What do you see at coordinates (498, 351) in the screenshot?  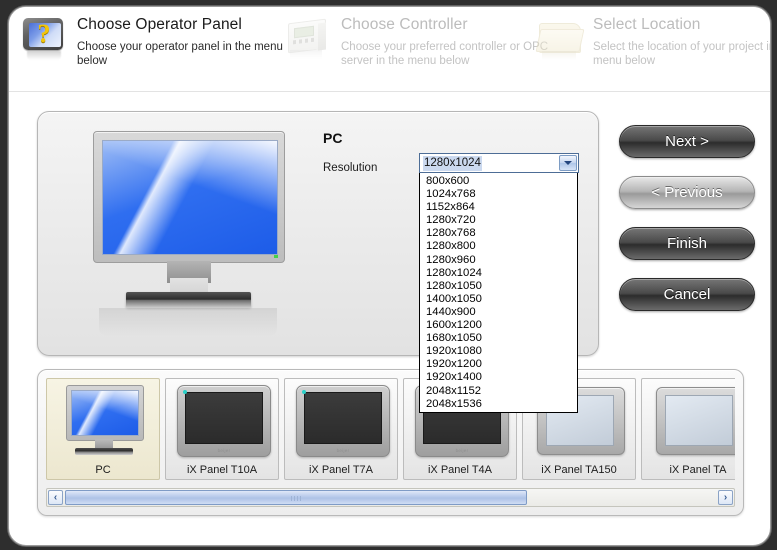 I see `resolution-option: 1920x1080` at bounding box center [498, 351].